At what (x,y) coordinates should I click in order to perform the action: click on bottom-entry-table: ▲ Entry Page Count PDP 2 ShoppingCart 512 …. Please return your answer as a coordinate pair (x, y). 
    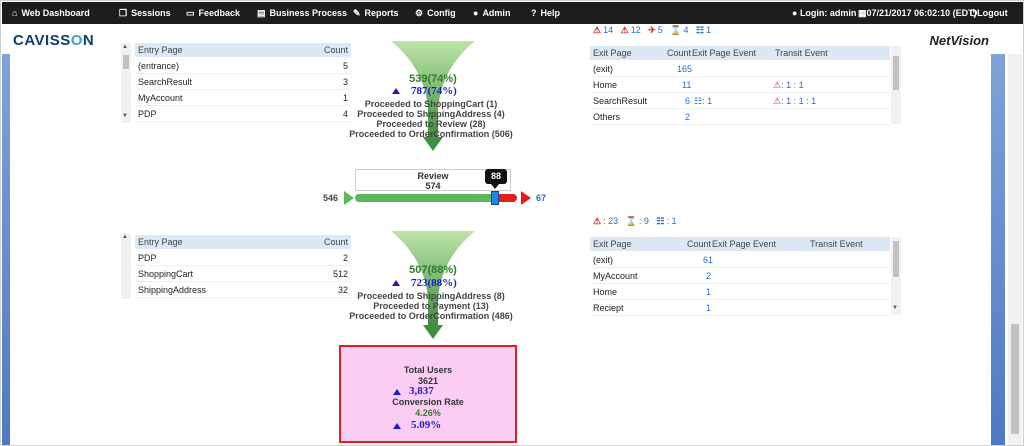
    Looking at the image, I should click on (236, 266).